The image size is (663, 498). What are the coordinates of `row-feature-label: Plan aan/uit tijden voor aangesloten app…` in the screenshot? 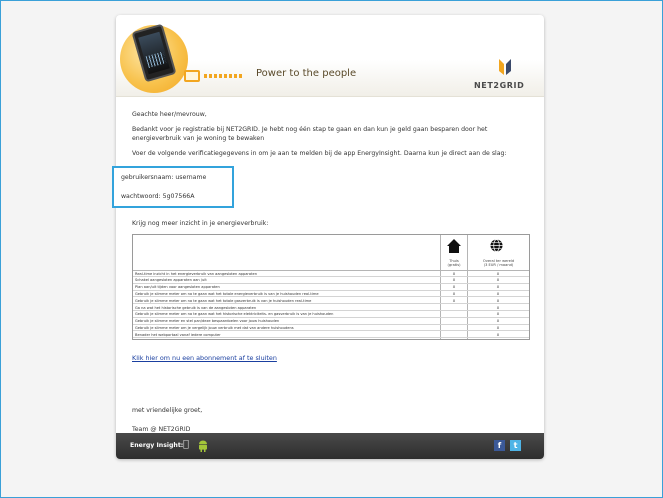 It's located at (177, 287).